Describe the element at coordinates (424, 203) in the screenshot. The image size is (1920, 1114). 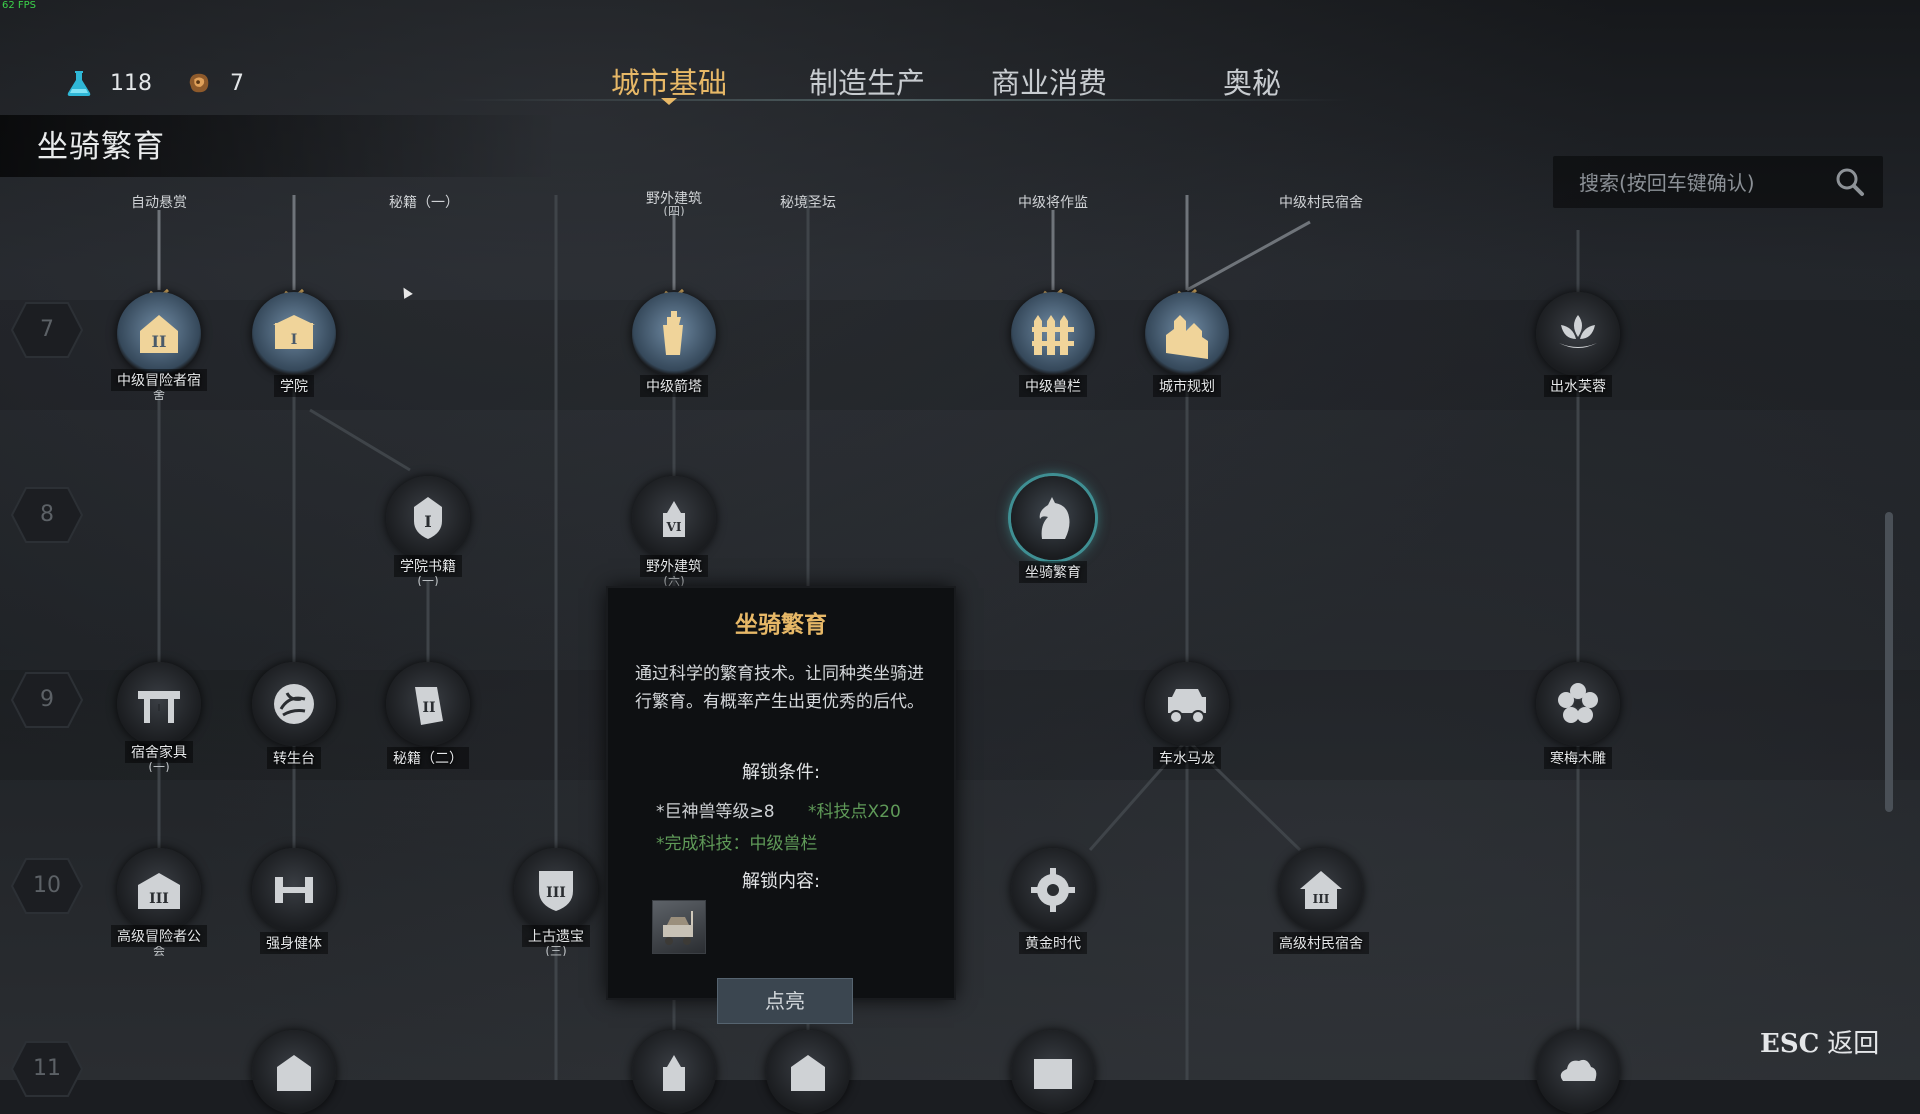
I see `node-label: 秘籍（一）` at that location.